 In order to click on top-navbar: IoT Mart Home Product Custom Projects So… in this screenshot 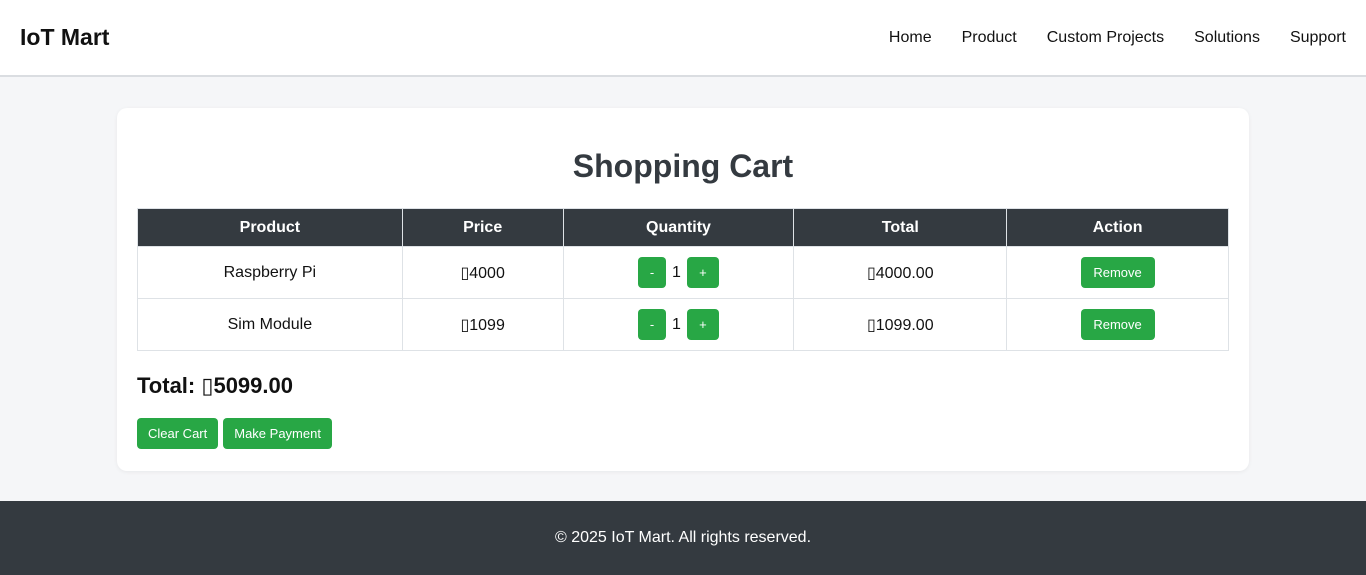, I will do `click(683, 38)`.